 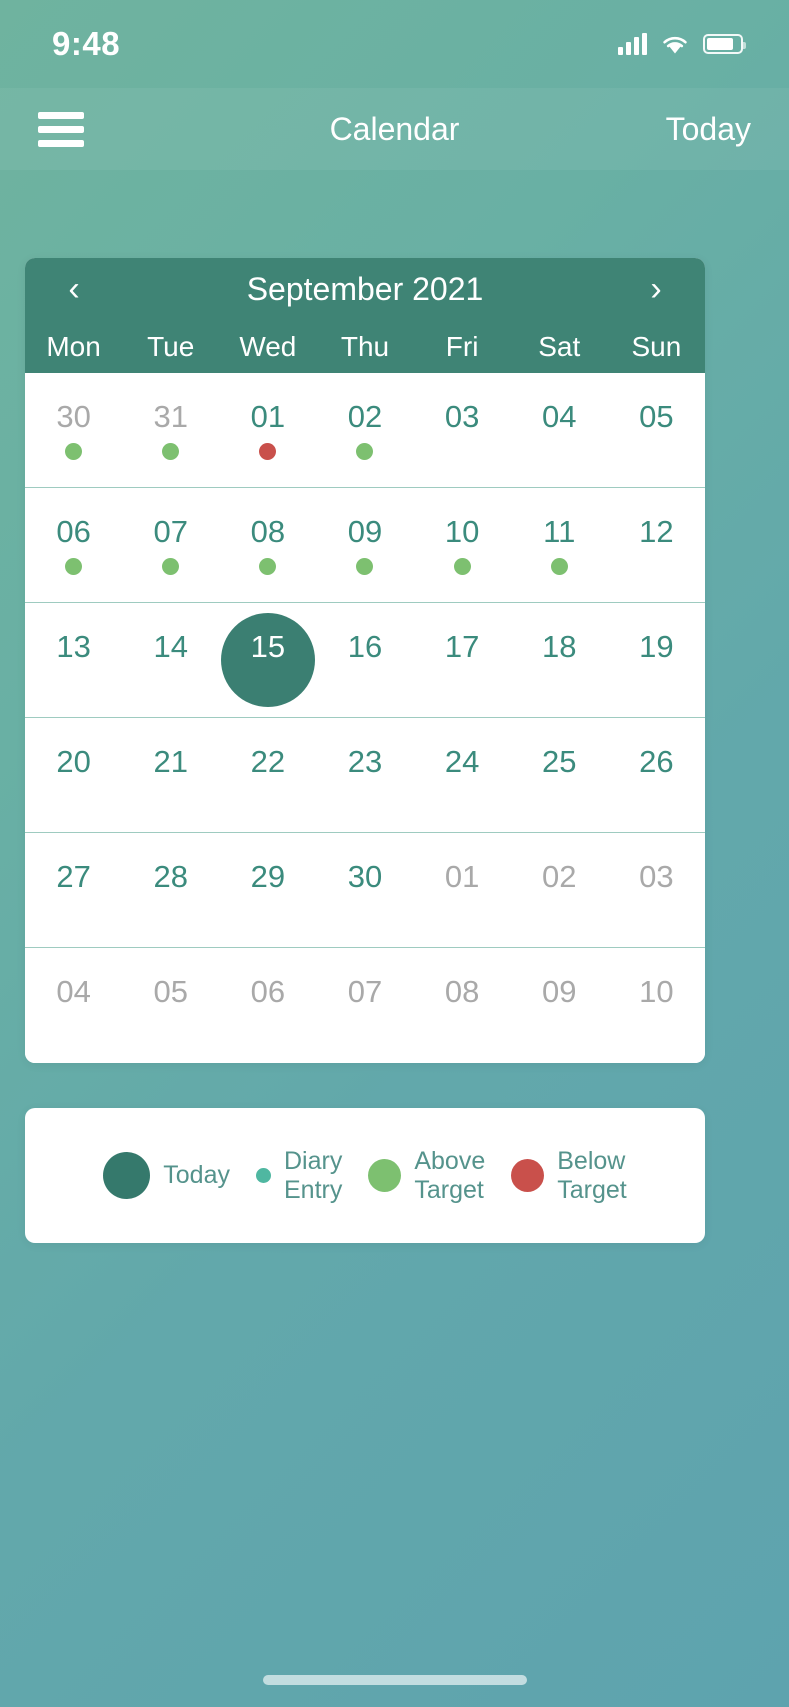 I want to click on legend-label-below: Below Target, so click(x=592, y=1175).